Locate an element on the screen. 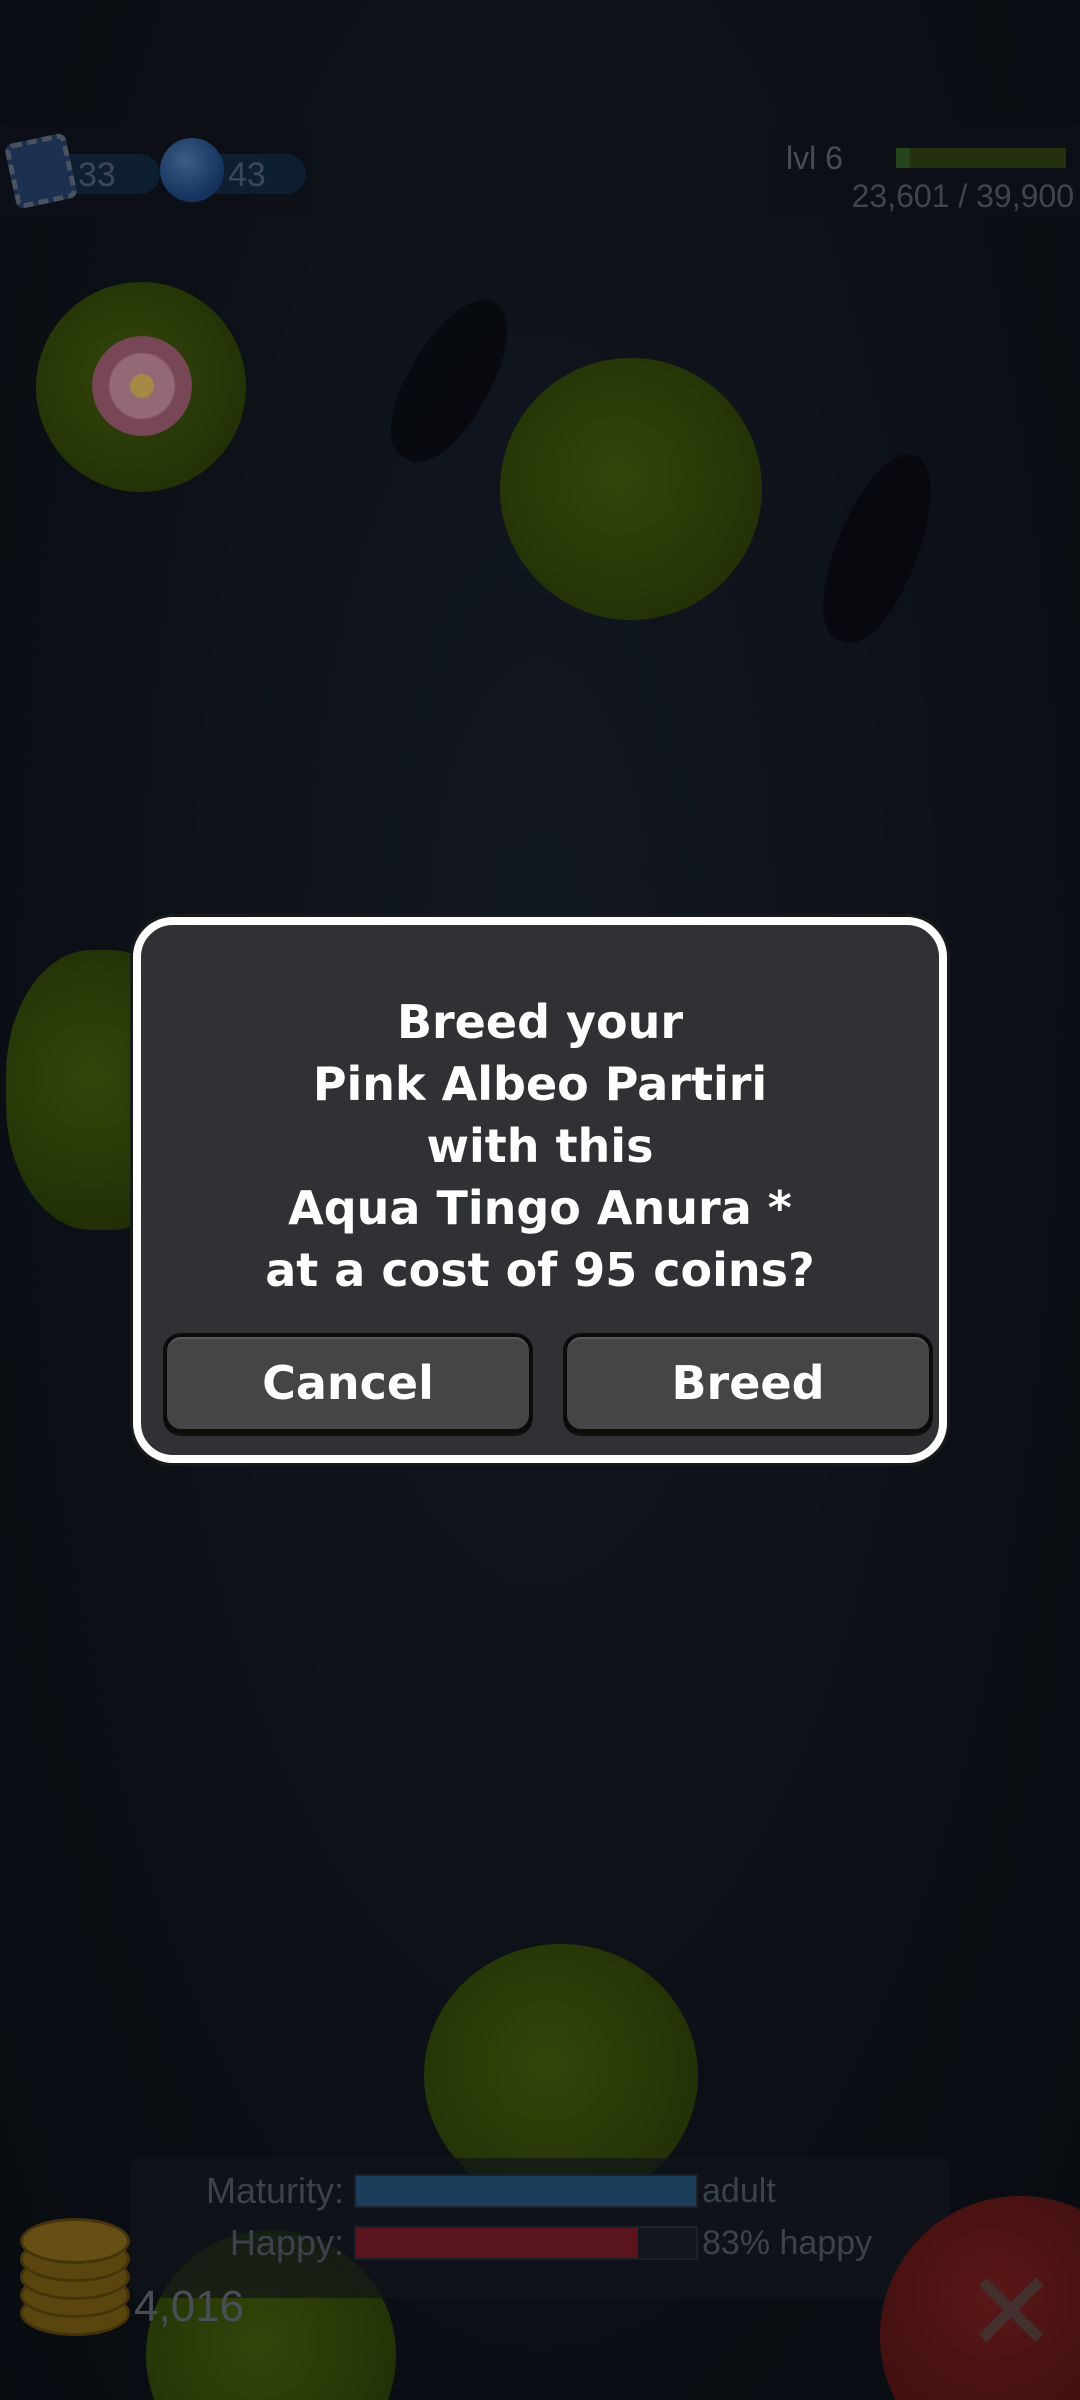 This screenshot has width=1080, height=2400. breed-button: Breed is located at coordinates (748, 1383).